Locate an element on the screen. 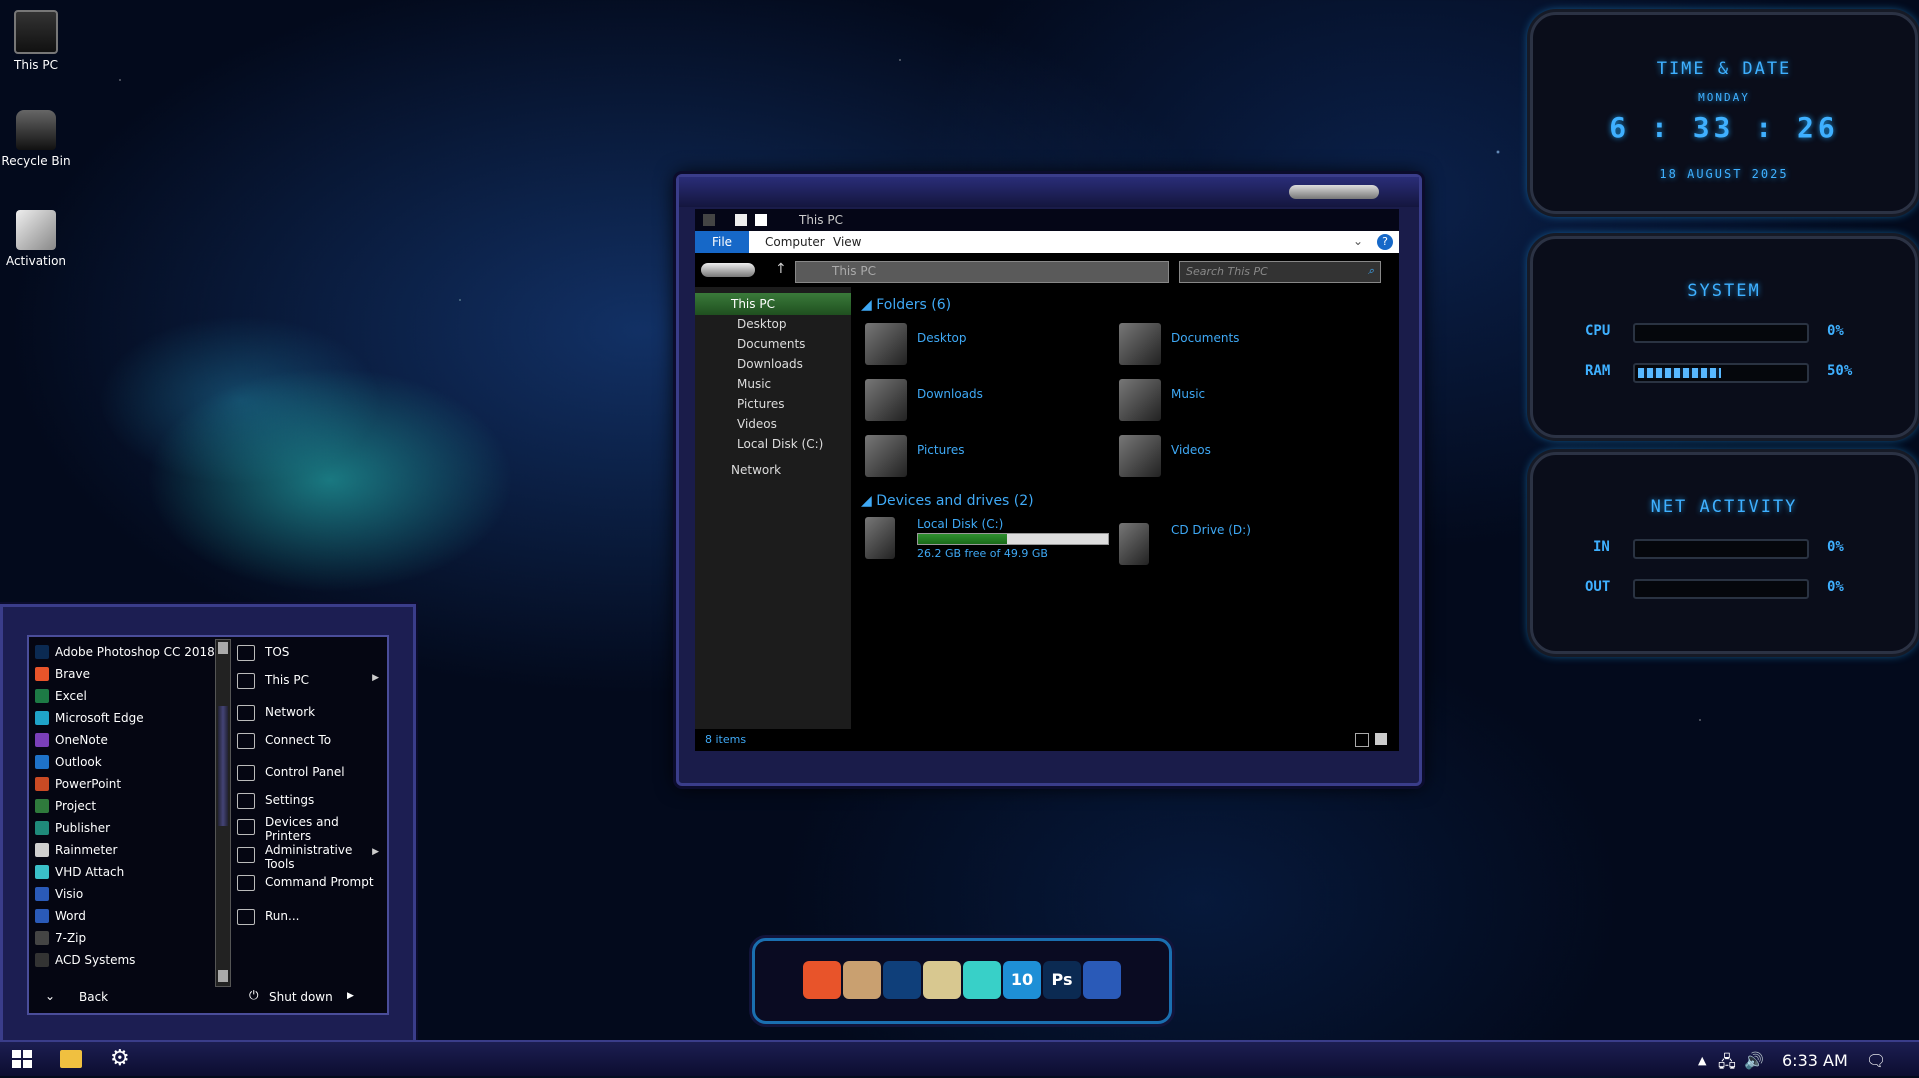 The image size is (1919, 1078). camera-icon is located at coordinates (1102, 980).